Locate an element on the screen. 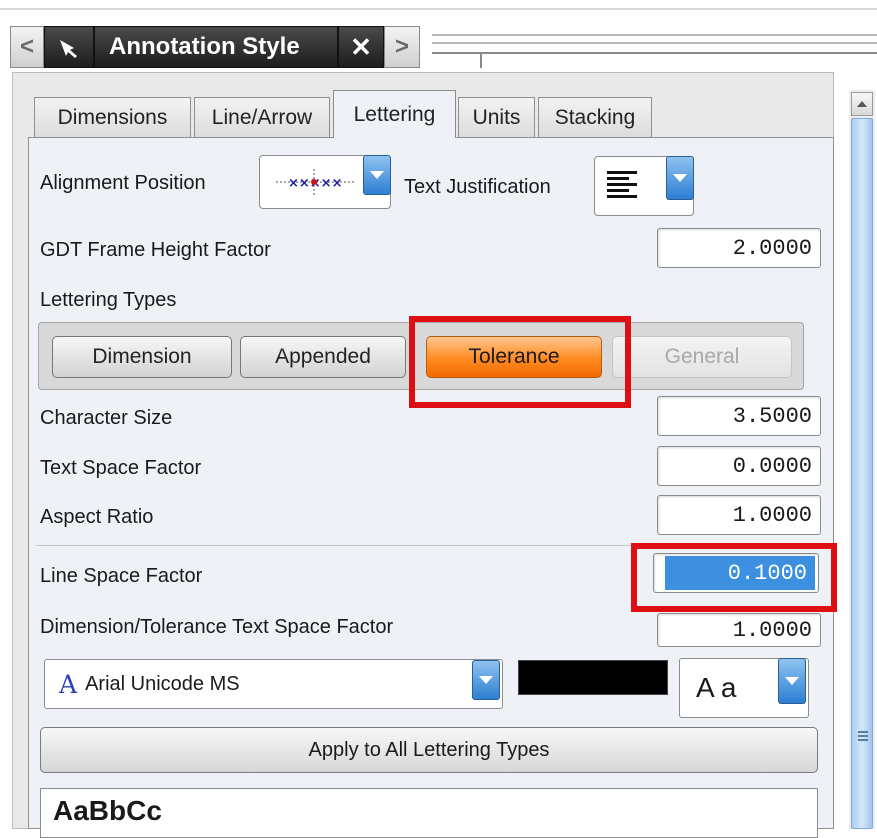 The height and width of the screenshot is (838, 877). alignment-position-dropdown: ××××× is located at coordinates (325, 182).